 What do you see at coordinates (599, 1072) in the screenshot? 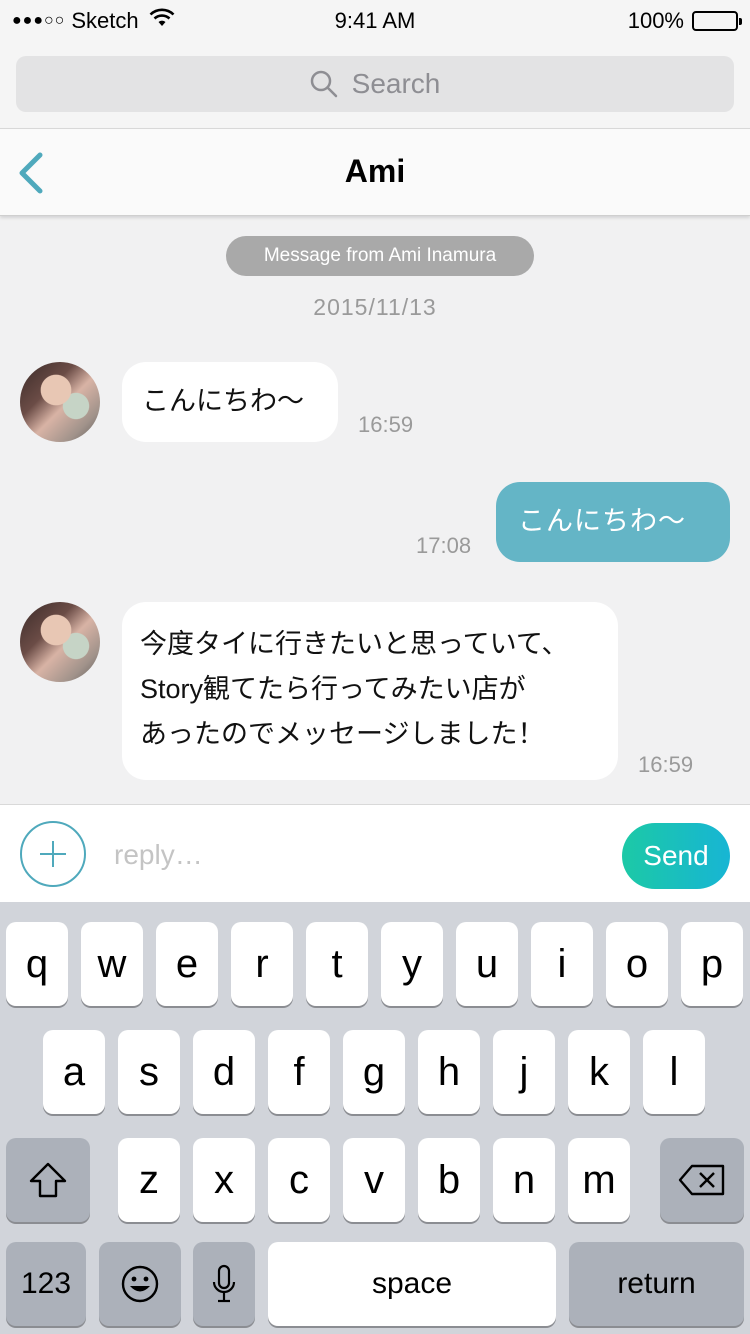
I see `key-k: k` at bounding box center [599, 1072].